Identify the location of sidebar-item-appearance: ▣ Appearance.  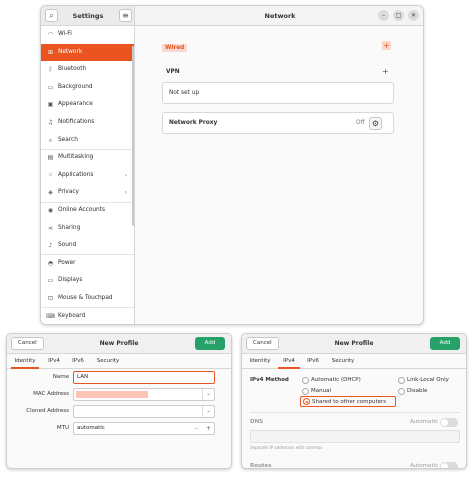
(87, 104).